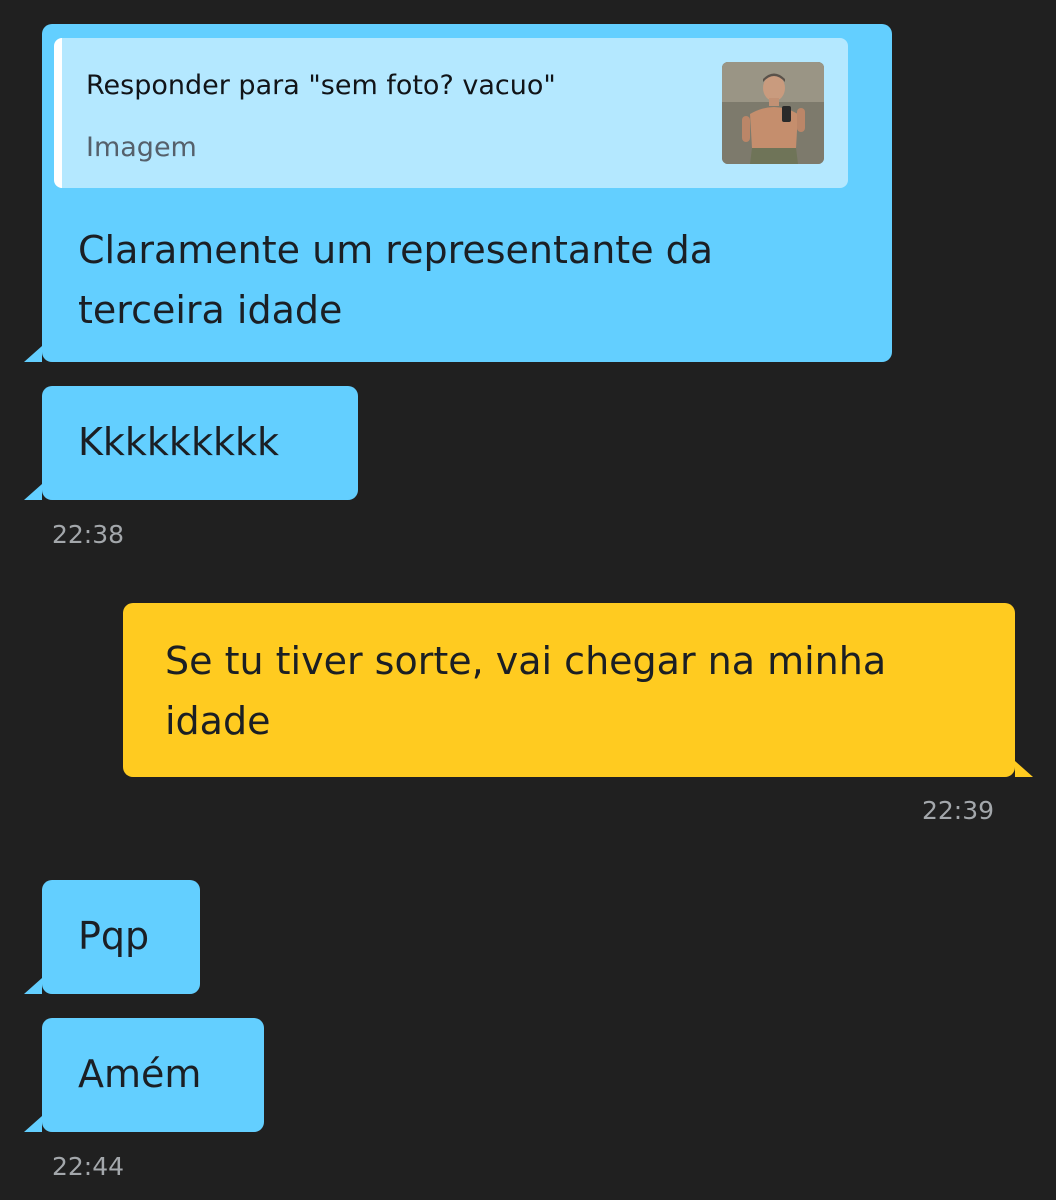 This screenshot has height=1200, width=1056. I want to click on message-text: Kkkkkkkkk, so click(178, 442).